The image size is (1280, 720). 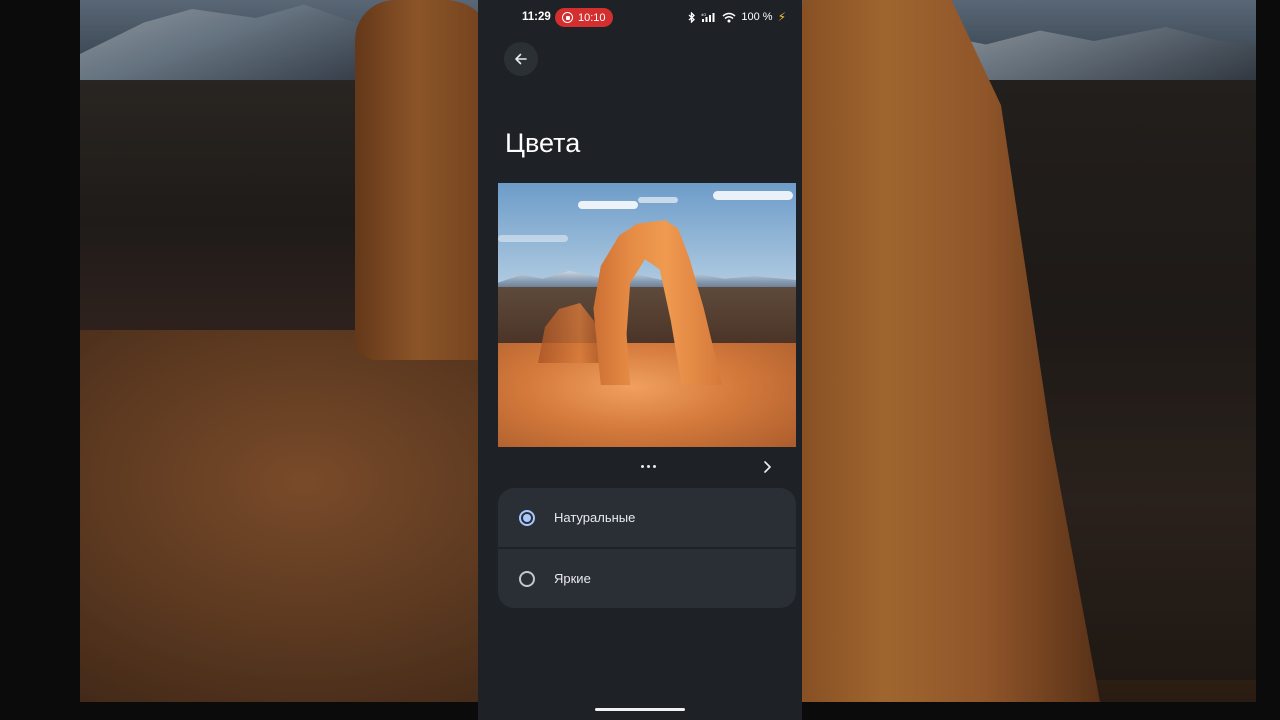 What do you see at coordinates (640, 18) in the screenshot?
I see `status-bar: 11:29 10:10 4G 100 % ⚡` at bounding box center [640, 18].